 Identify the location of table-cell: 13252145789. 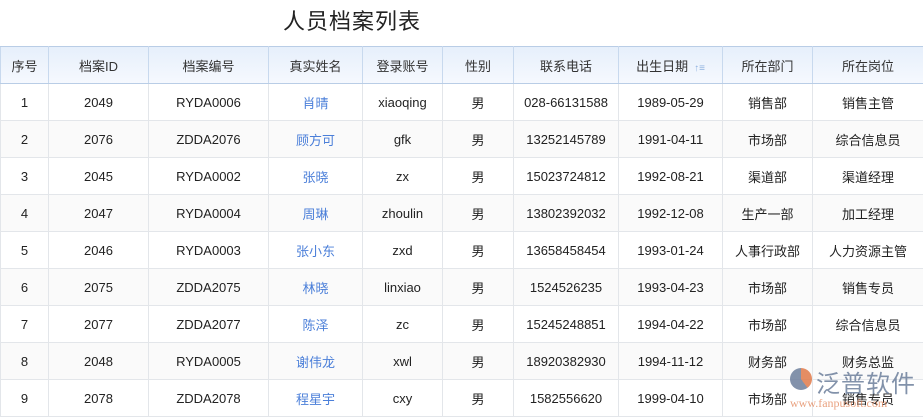
(566, 139).